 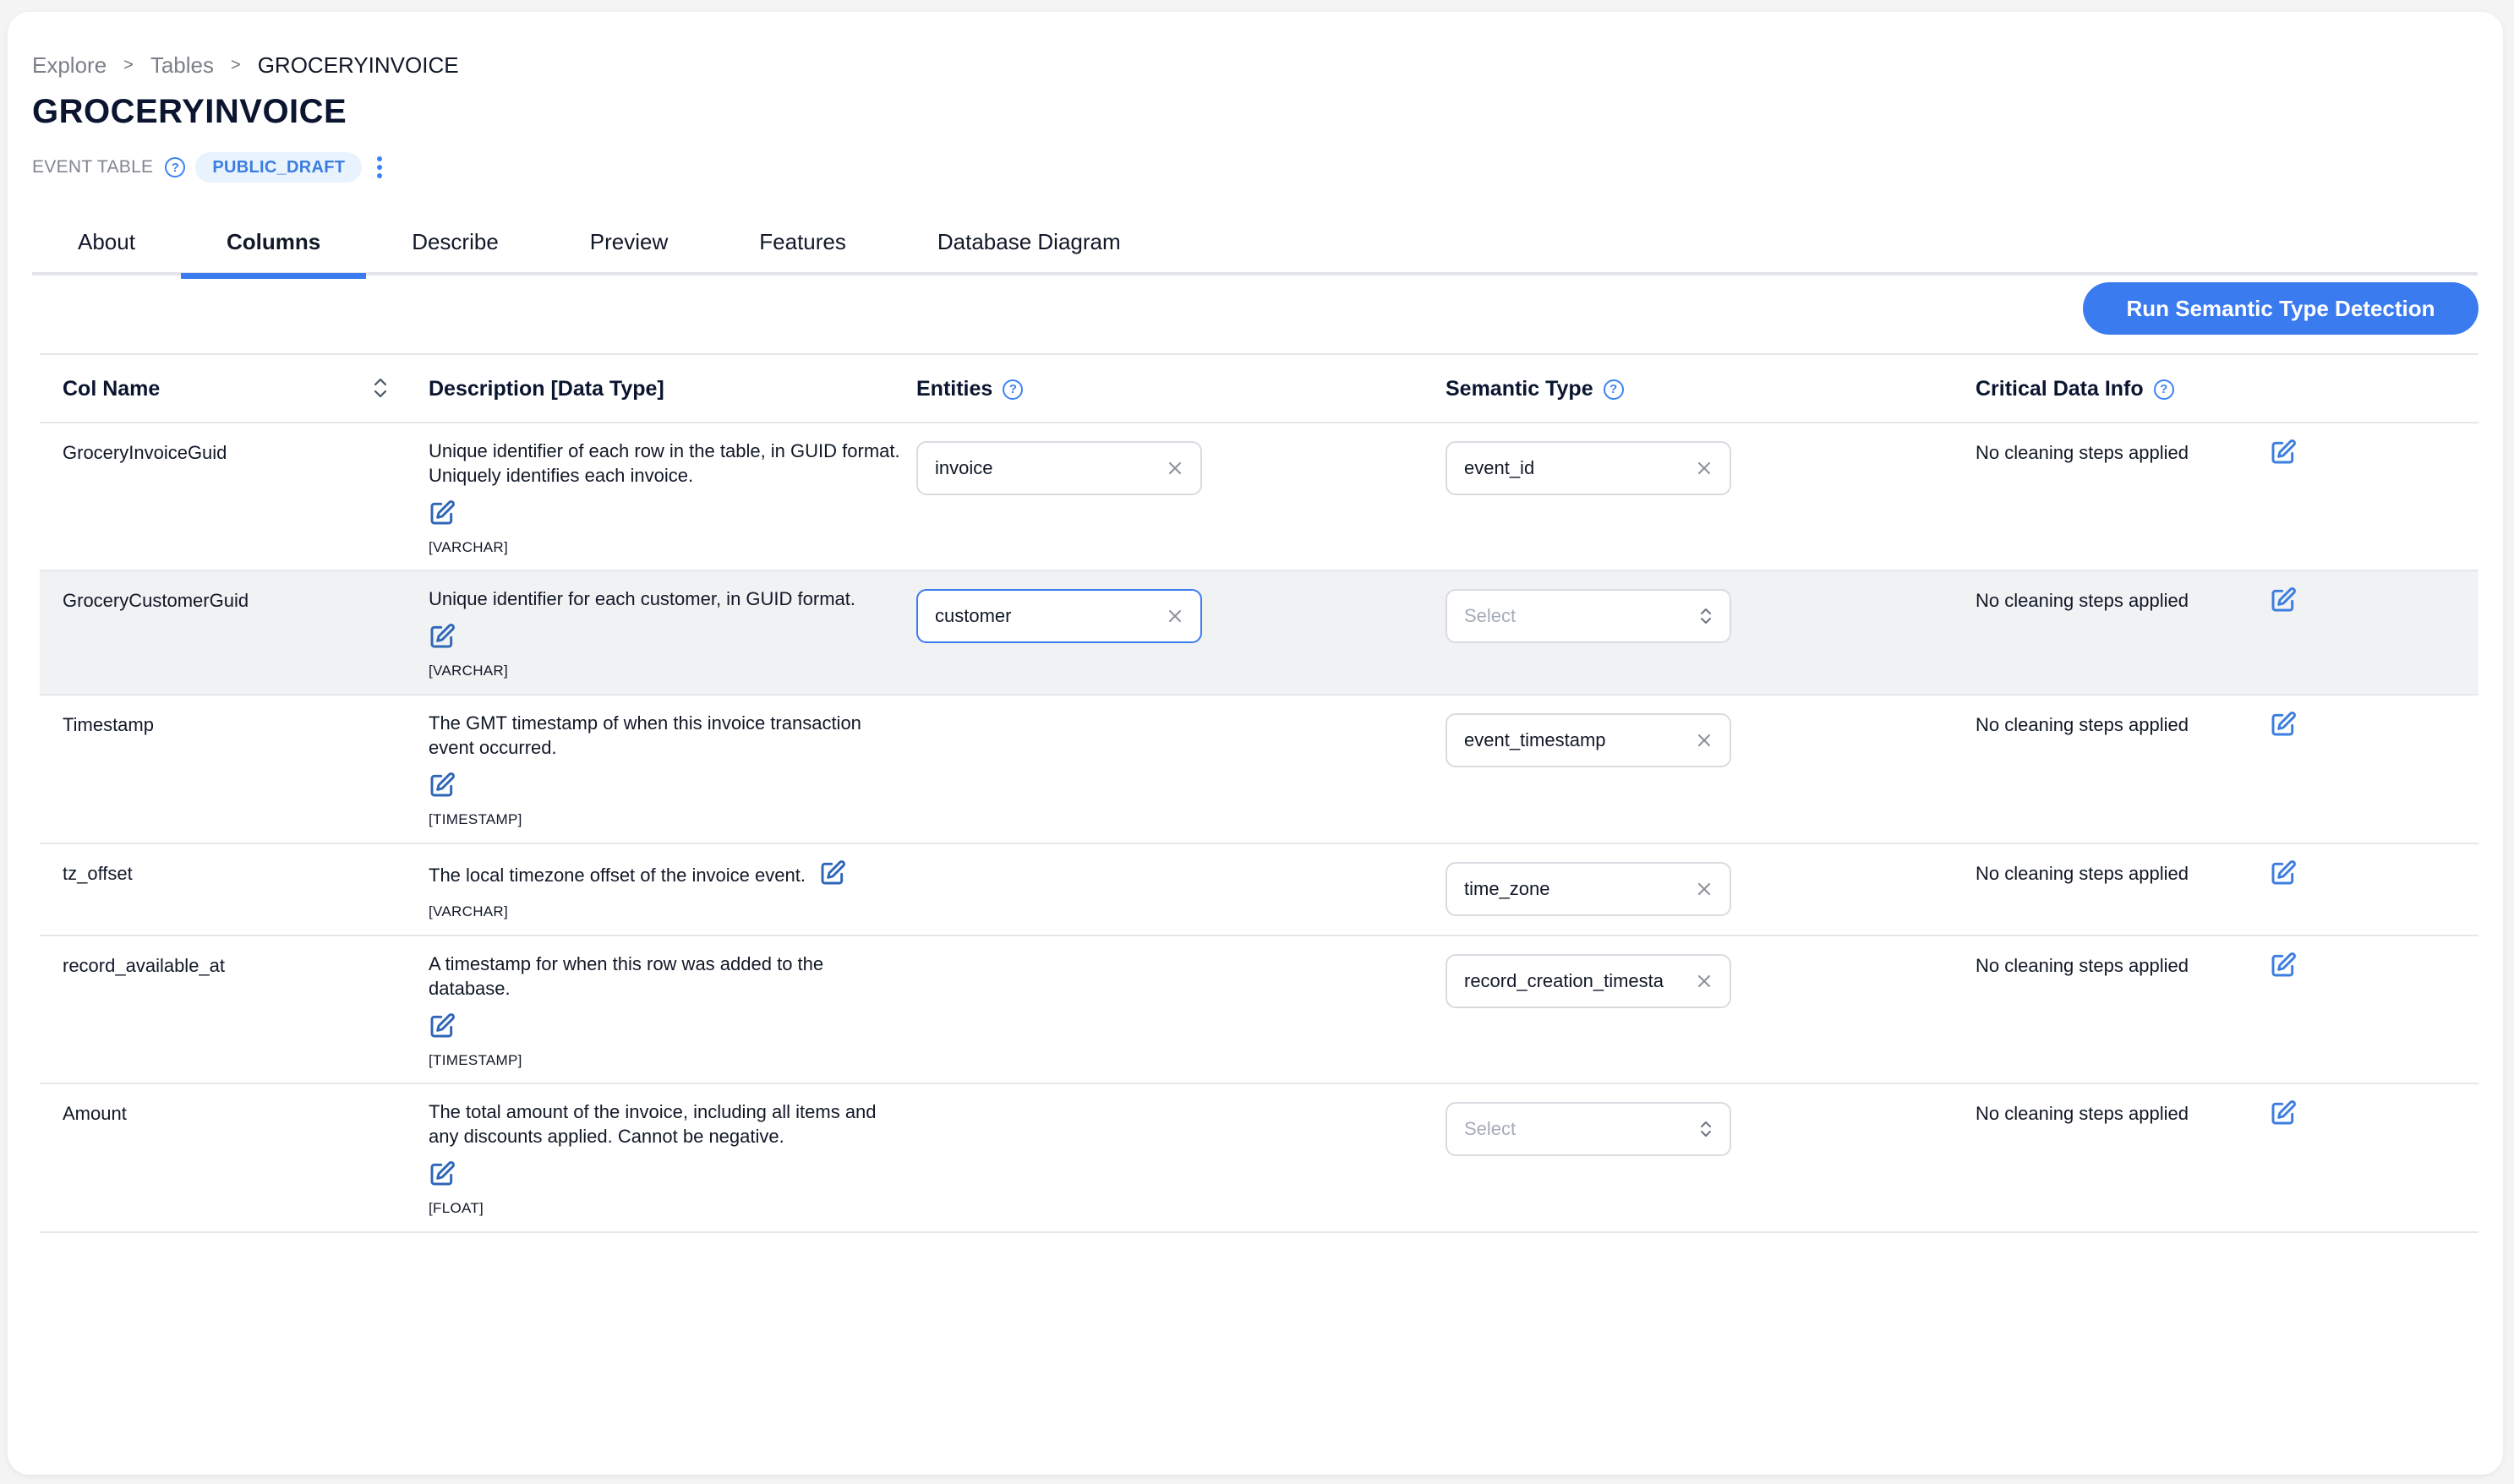 What do you see at coordinates (98, 873) in the screenshot?
I see `column-name: tz_offset` at bounding box center [98, 873].